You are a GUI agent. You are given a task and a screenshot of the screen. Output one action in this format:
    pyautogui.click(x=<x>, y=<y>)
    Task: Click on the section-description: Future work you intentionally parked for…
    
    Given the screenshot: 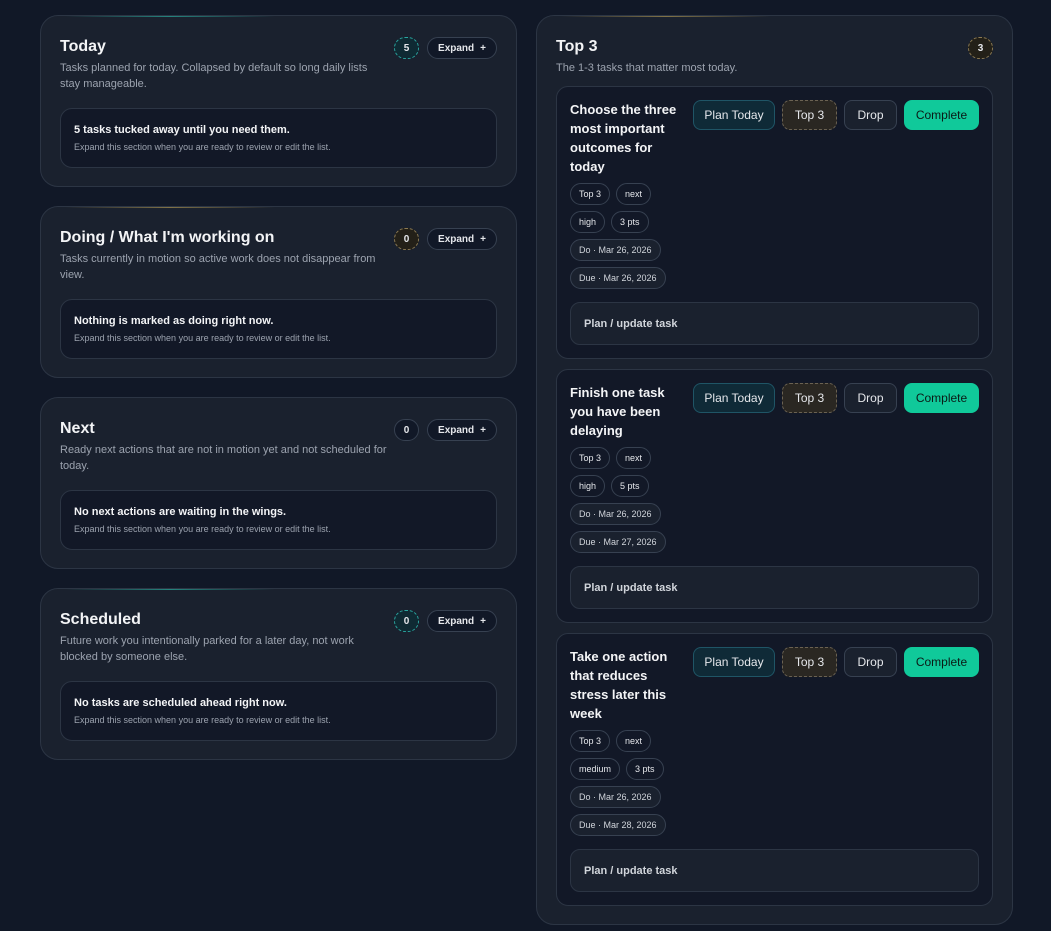 What is the action you would take?
    pyautogui.click(x=207, y=649)
    